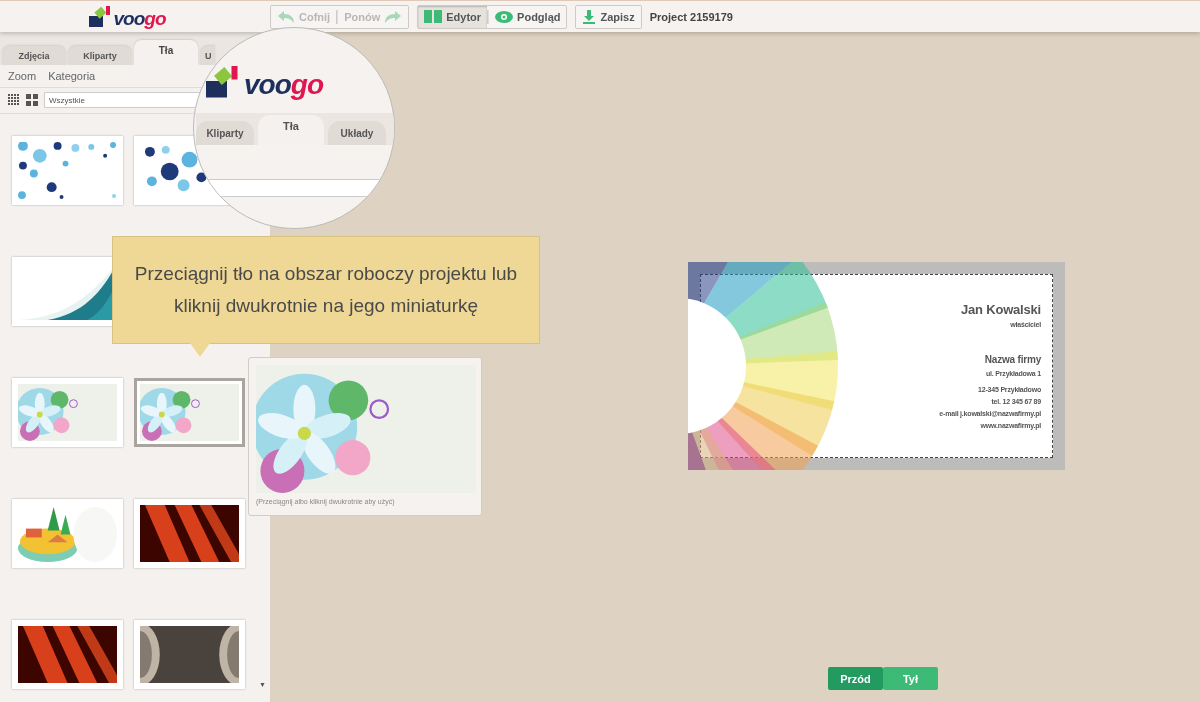  I want to click on large-grid-icon, so click(32, 100).